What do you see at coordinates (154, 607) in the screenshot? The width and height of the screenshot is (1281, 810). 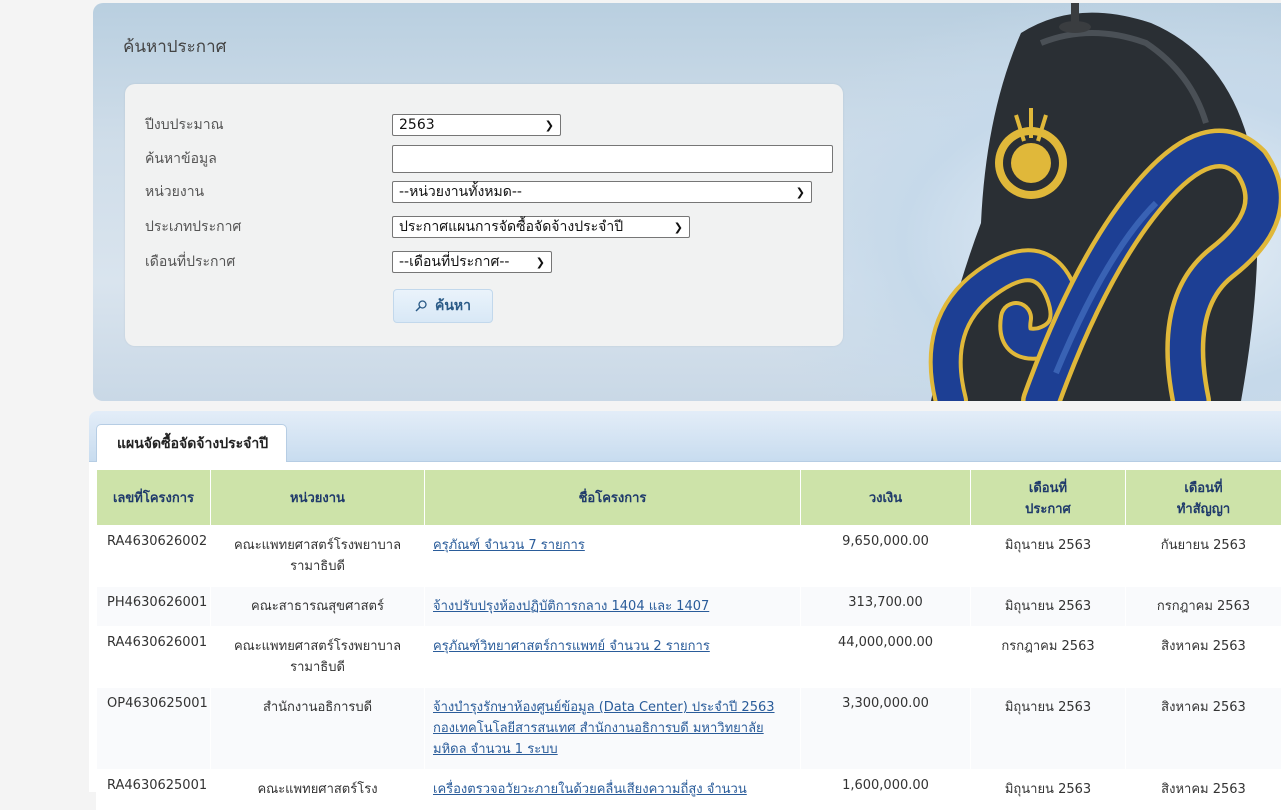 I see `cell-project-id: PH4630626001` at bounding box center [154, 607].